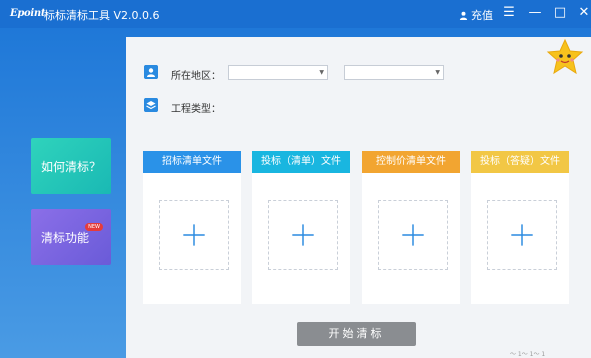 The image size is (591, 358). I want to click on column-header: 控制价清单文件, so click(411, 162).